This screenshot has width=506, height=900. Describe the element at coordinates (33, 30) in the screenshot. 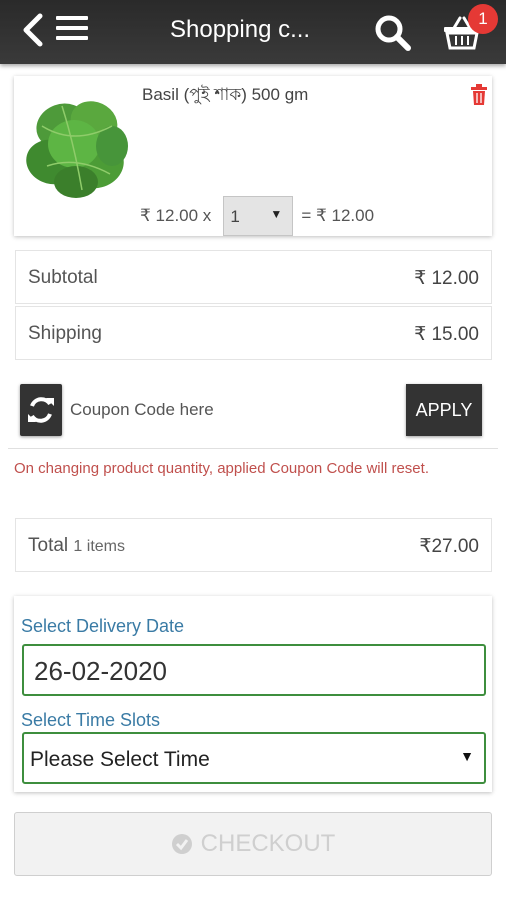

I see `back-arrow-icon` at that location.